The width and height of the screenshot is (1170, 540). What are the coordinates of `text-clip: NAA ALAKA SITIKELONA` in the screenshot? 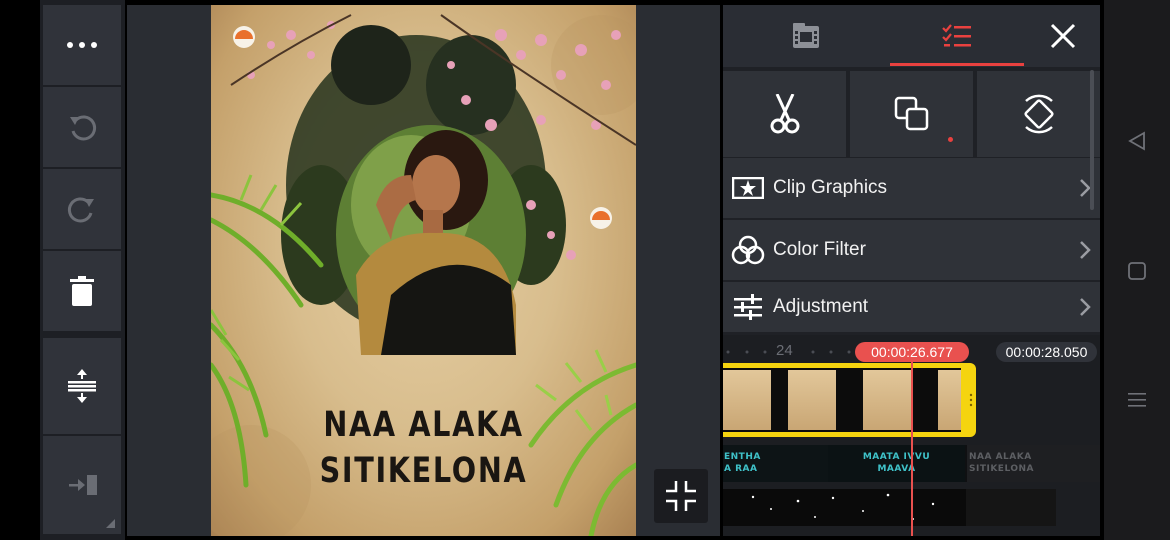 It's located at (1033, 463).